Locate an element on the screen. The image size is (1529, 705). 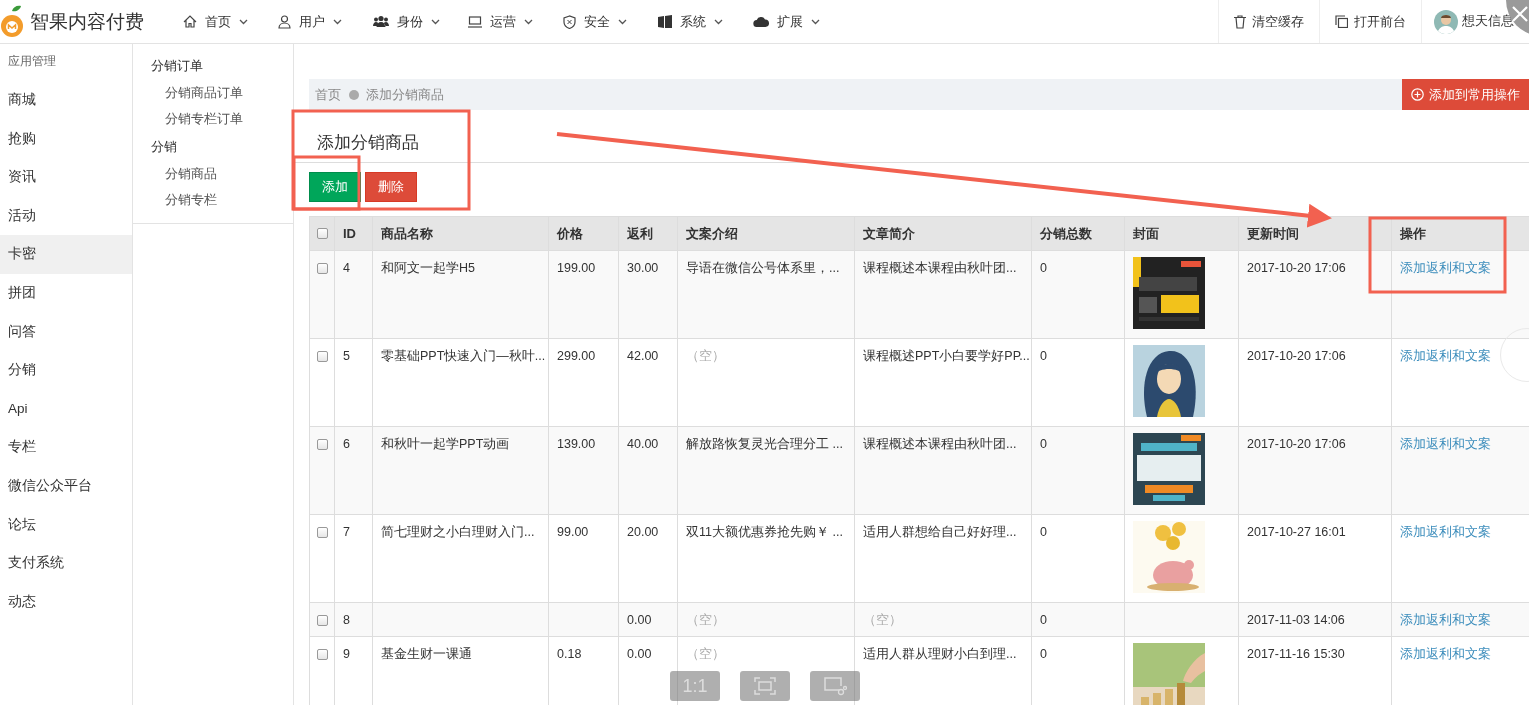
delete-button: 删除 is located at coordinates (391, 187).